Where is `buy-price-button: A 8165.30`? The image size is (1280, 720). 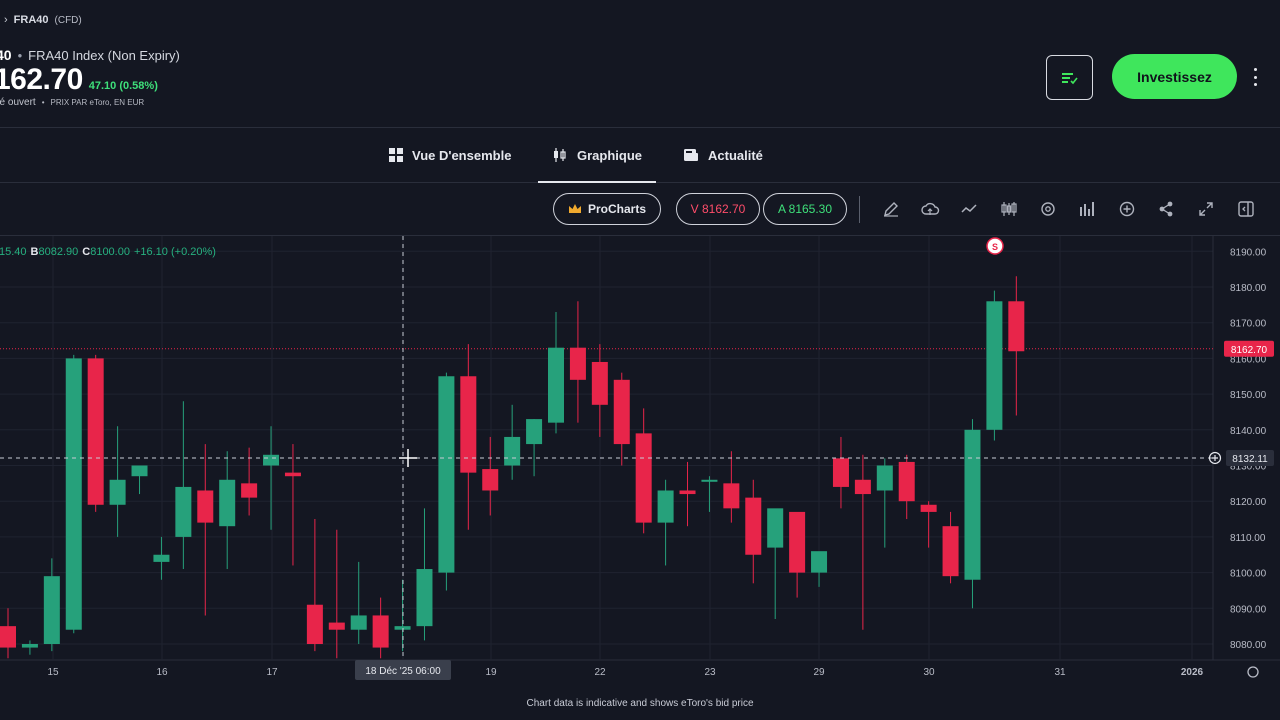 buy-price-button: A 8165.30 is located at coordinates (805, 209).